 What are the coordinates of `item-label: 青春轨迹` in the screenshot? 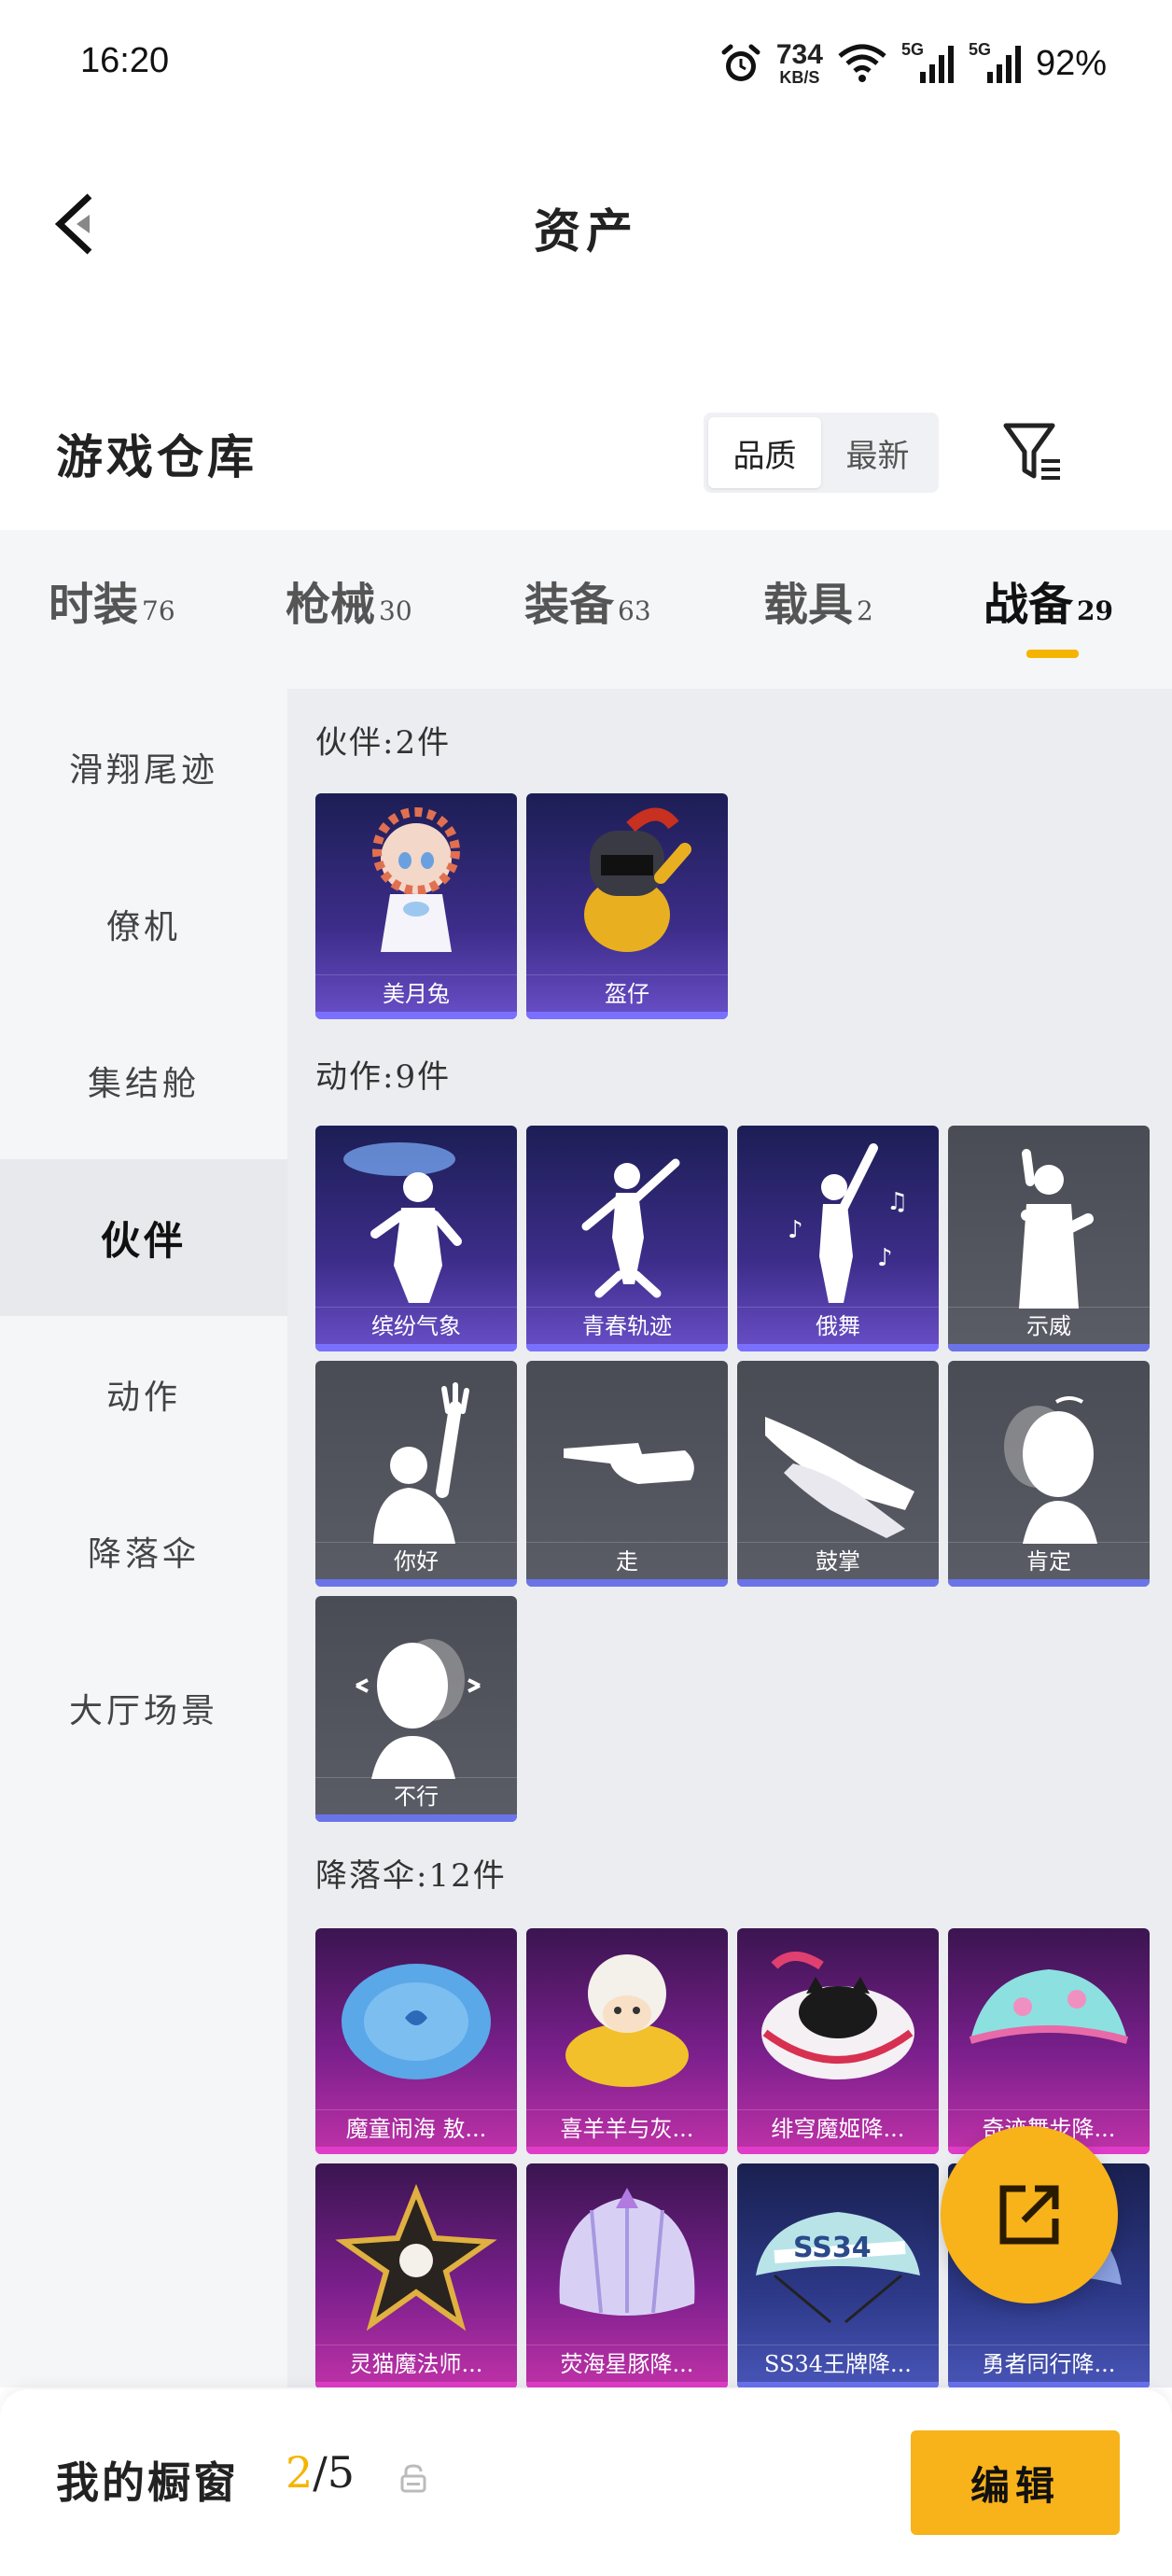 It's located at (627, 1325).